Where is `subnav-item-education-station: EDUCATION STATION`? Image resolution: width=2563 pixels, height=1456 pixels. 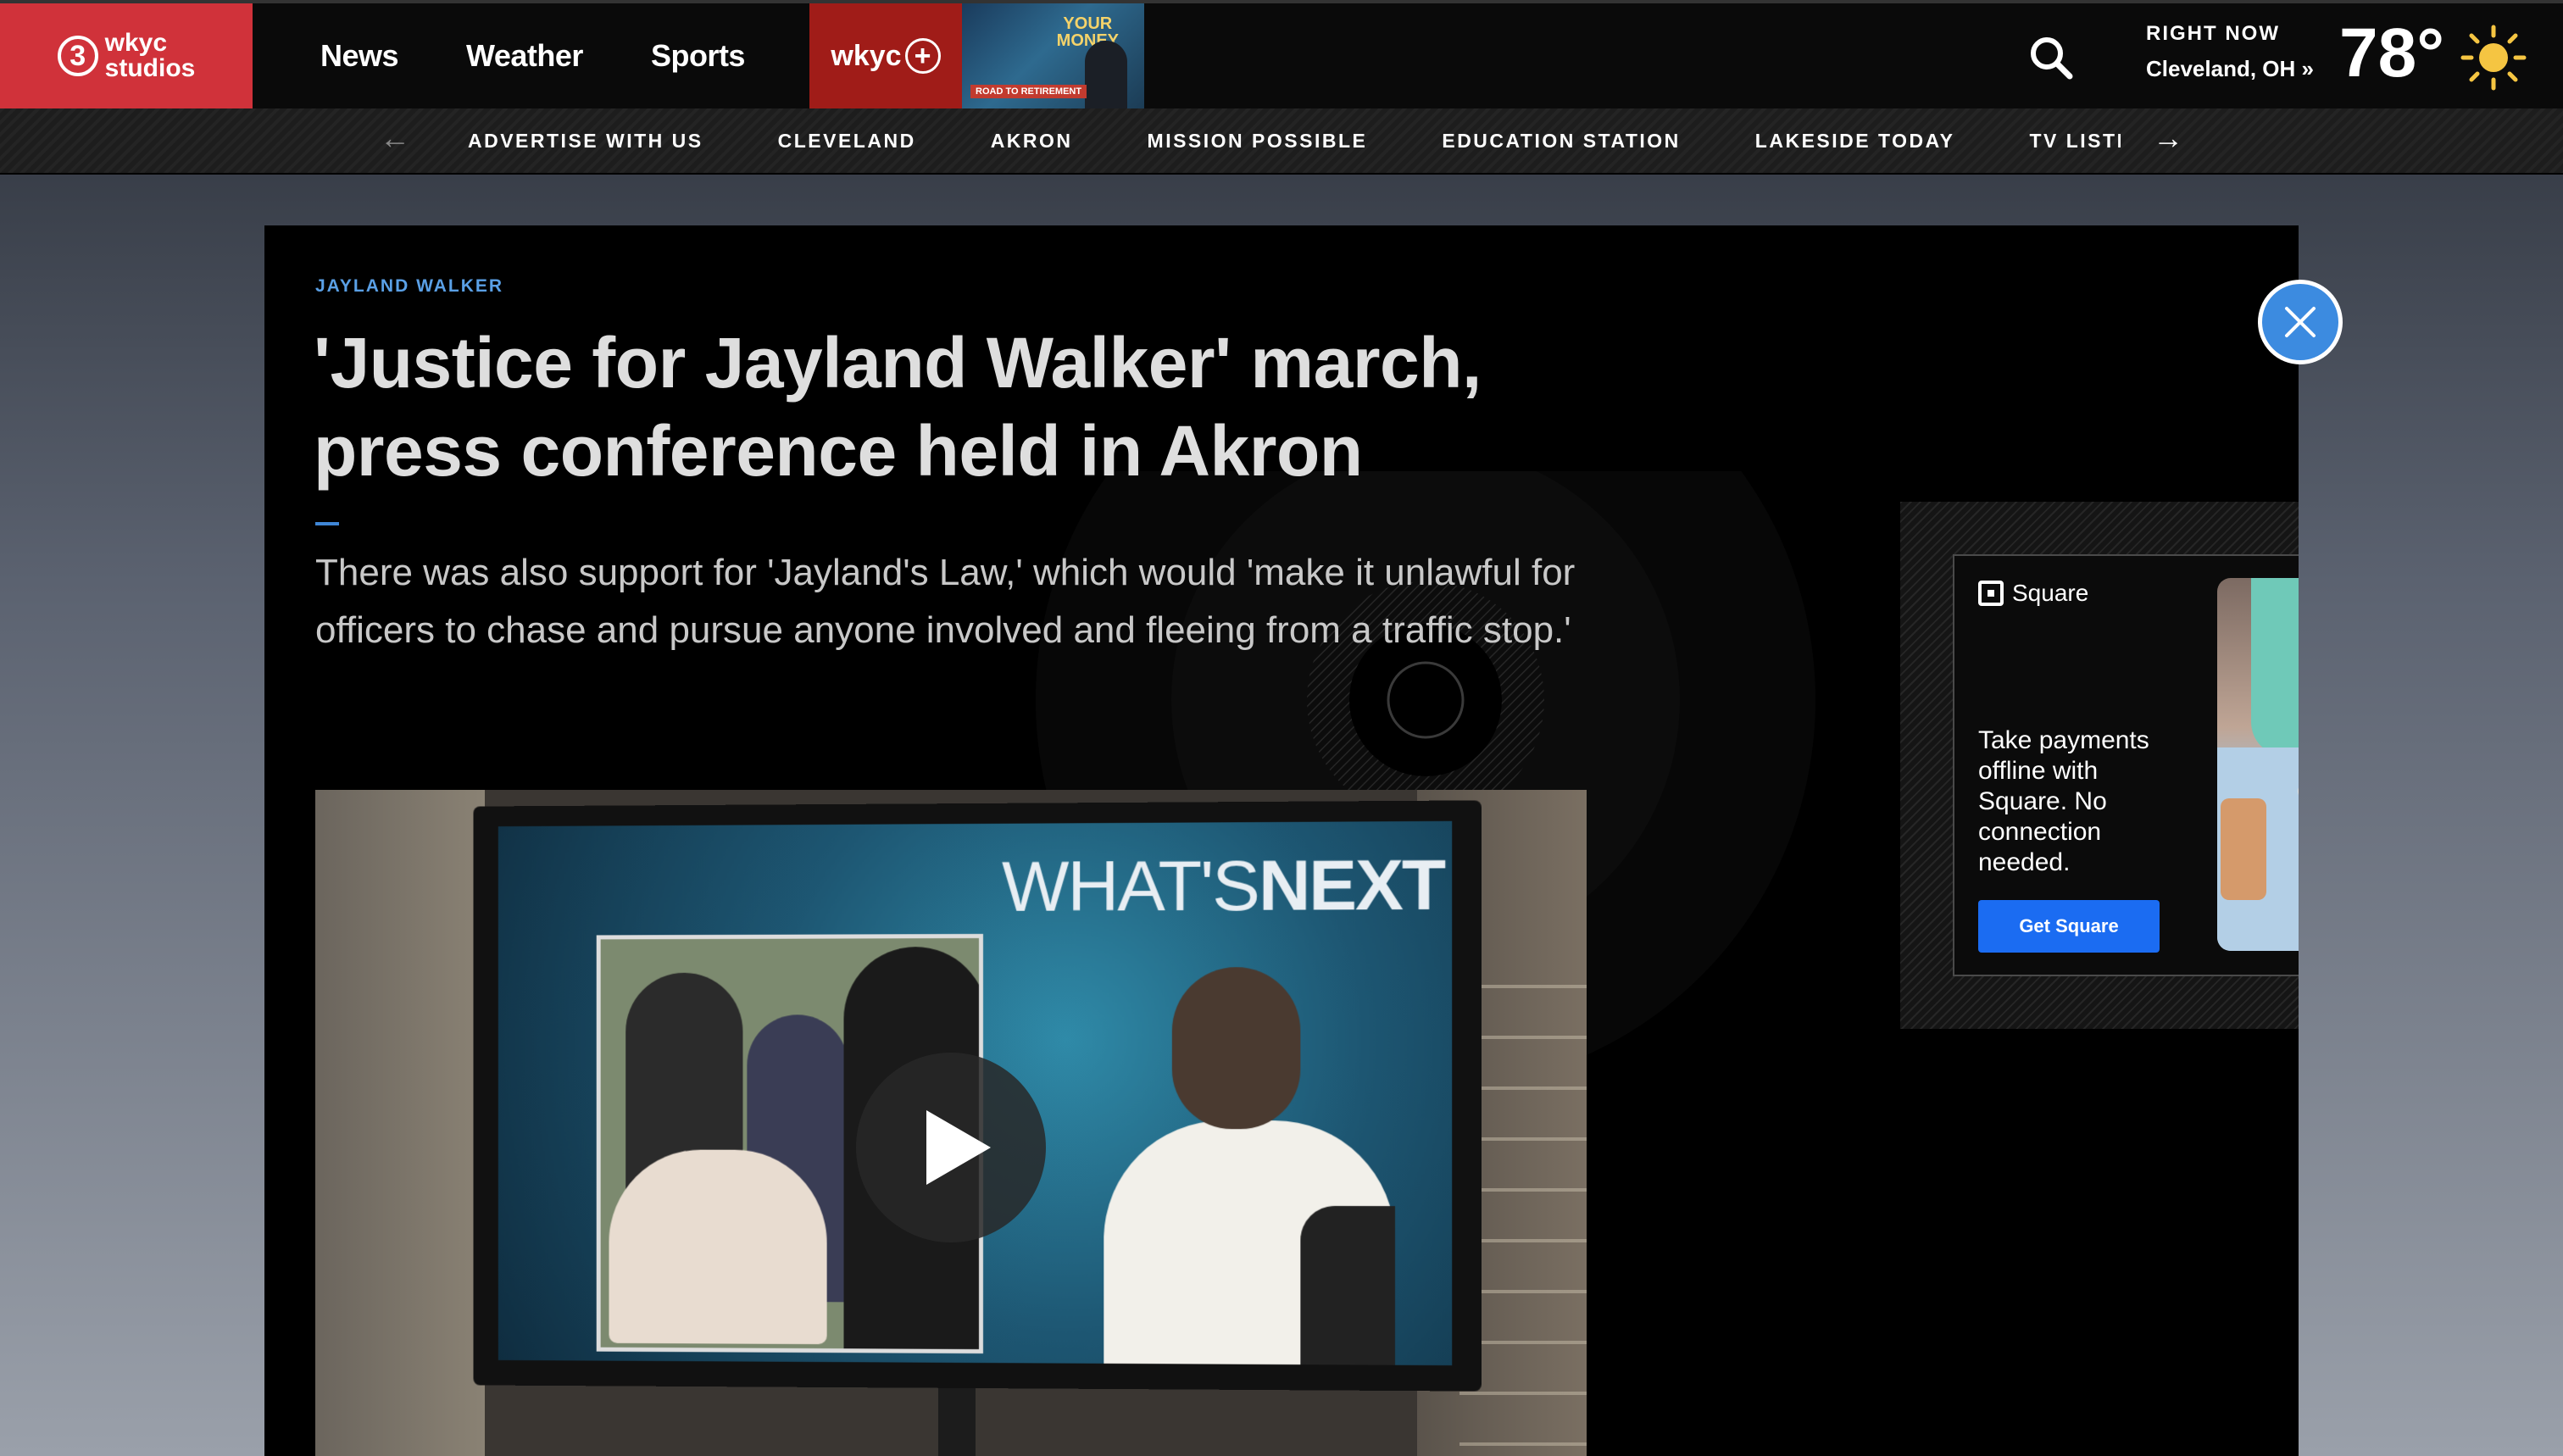
subnav-item-education-station: EDUCATION STATION is located at coordinates (1561, 142).